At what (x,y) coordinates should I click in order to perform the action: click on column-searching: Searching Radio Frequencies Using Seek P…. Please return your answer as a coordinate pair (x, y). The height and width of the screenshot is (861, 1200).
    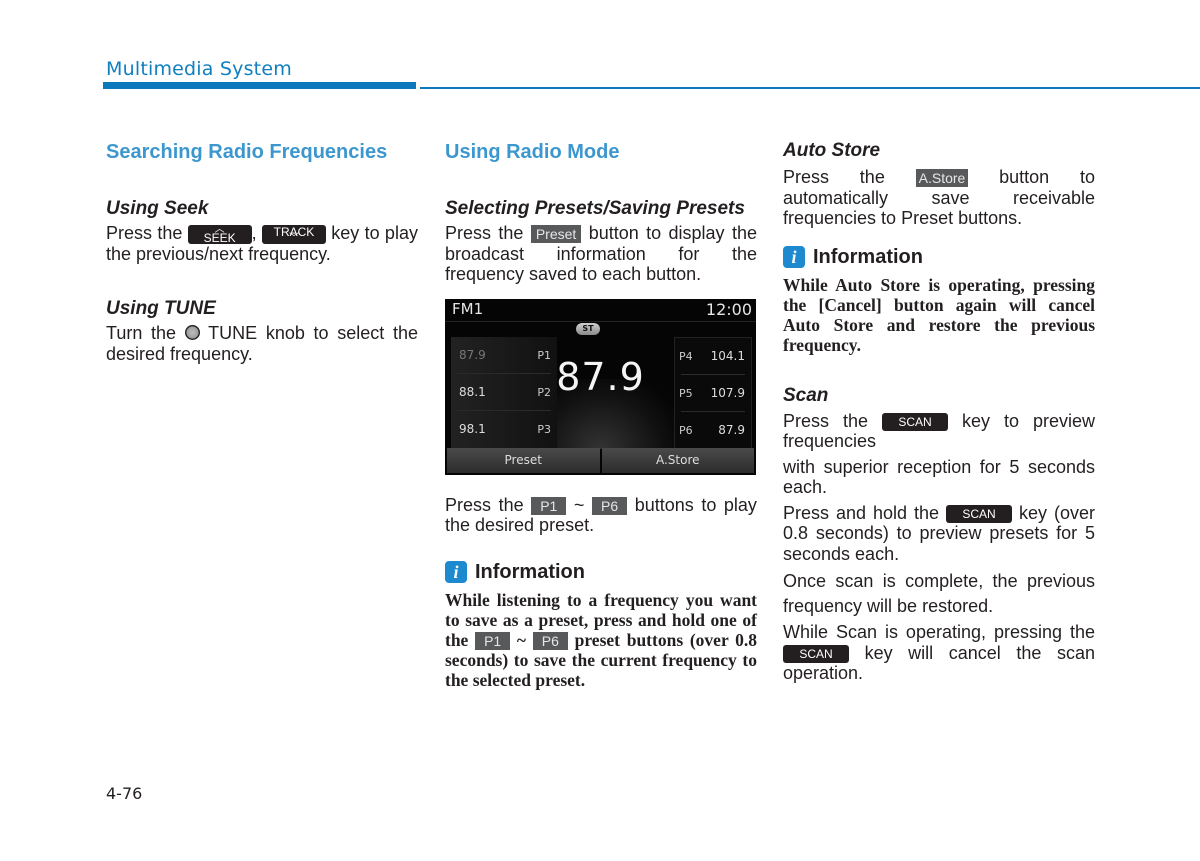
    Looking at the image, I should click on (262, 252).